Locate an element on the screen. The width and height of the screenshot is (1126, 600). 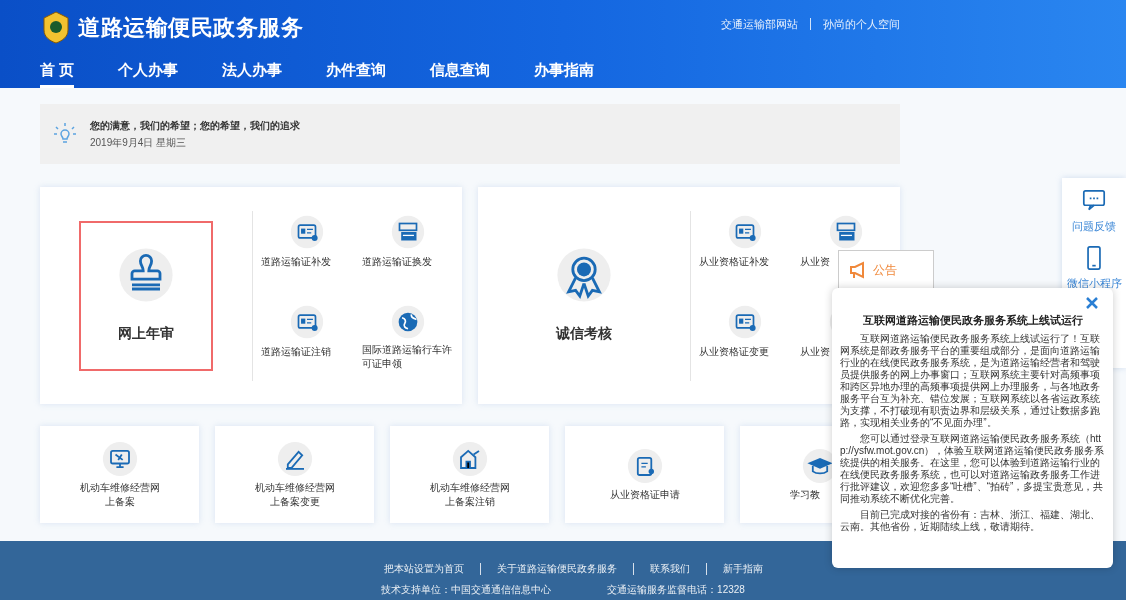
hotline-text: 交通运输服务监督电话：12328 is located at coordinates (676, 590).